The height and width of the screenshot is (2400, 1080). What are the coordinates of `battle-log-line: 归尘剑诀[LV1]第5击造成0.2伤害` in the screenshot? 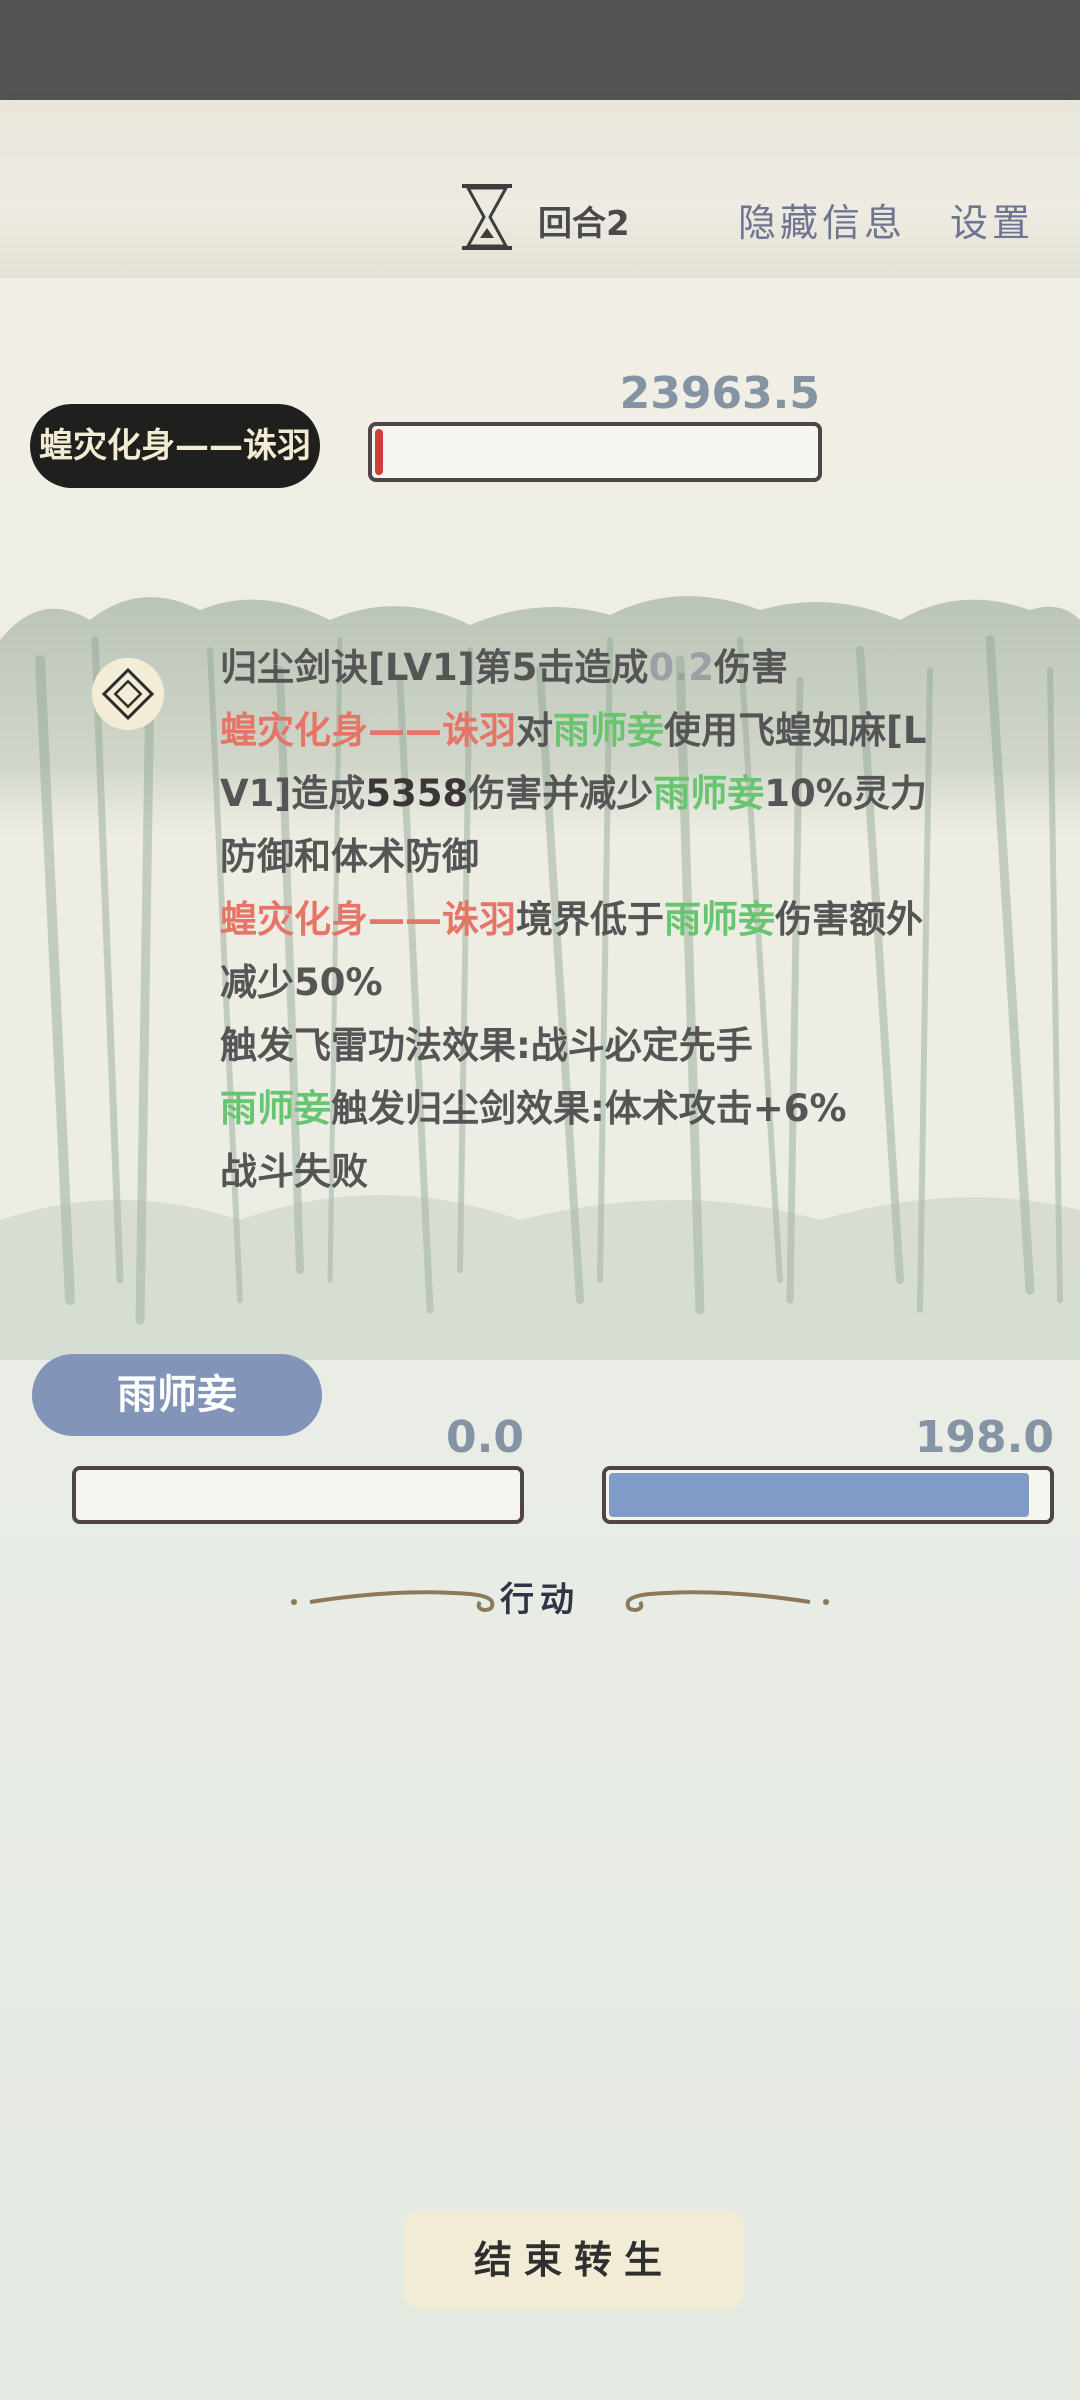 It's located at (620, 667).